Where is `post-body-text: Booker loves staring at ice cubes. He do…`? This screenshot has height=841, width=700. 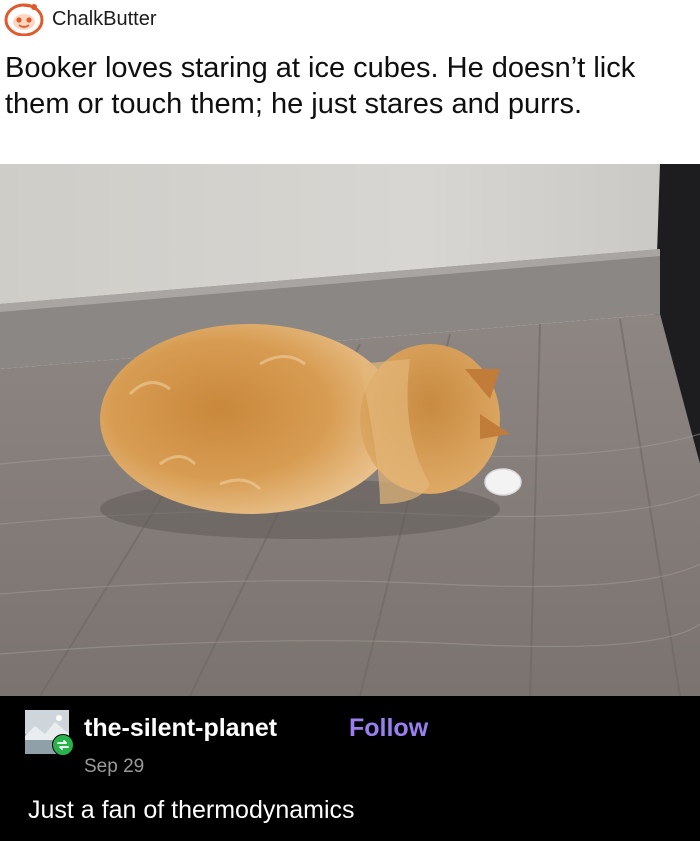 post-body-text: Booker loves staring at ice cubes. He do… is located at coordinates (320, 86).